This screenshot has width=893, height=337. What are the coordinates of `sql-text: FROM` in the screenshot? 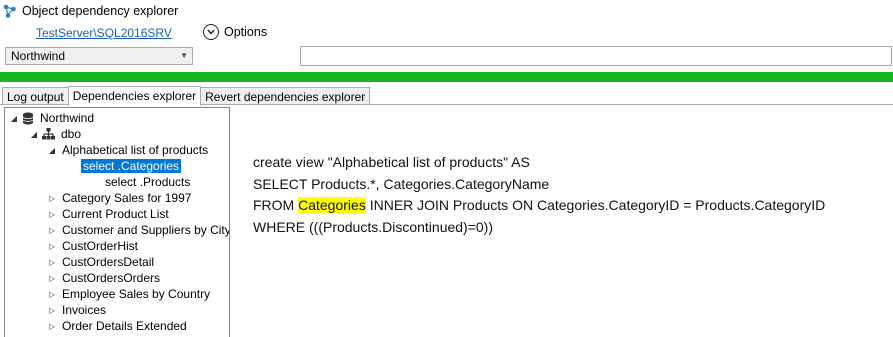 It's located at (276, 205).